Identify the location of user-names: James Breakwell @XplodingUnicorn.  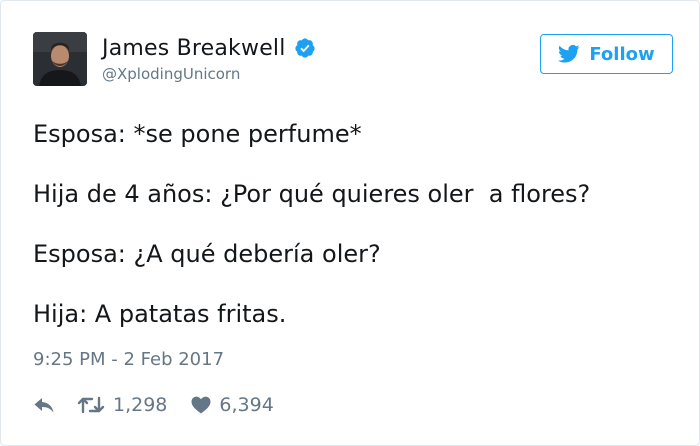
(209, 58).